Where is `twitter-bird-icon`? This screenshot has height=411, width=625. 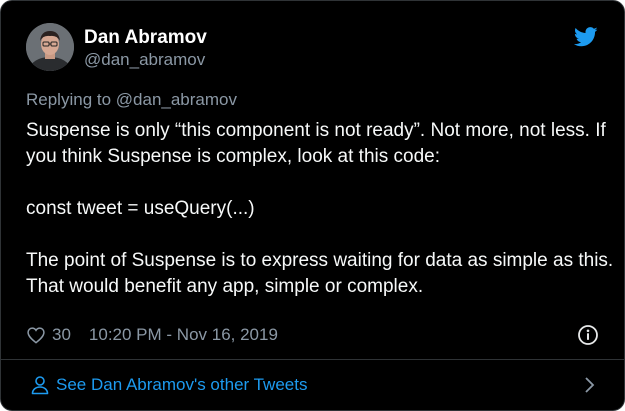 twitter-bird-icon is located at coordinates (585, 37).